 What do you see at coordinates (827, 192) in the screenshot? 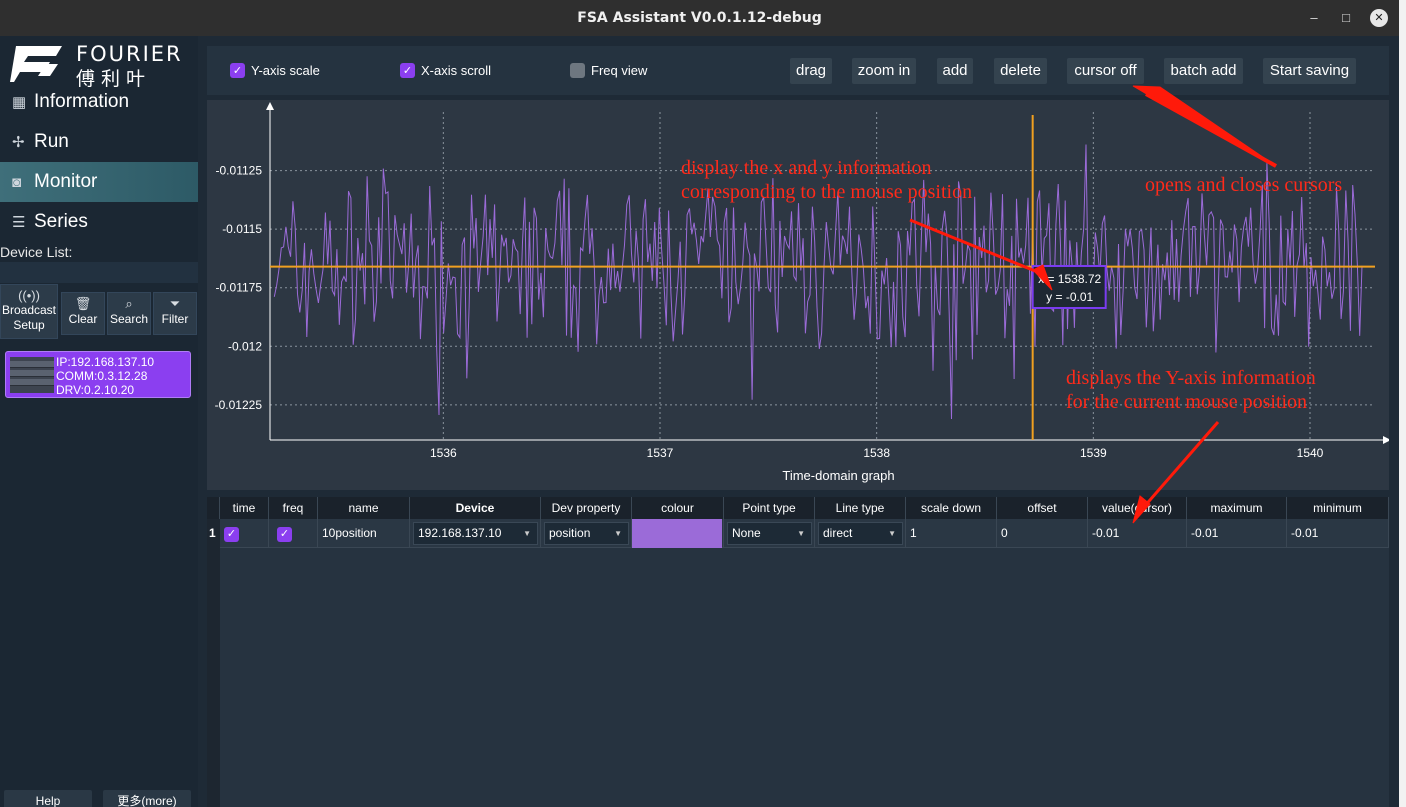
I see `annotation-cursor-info-line2: corresponding to the mouse position` at bounding box center [827, 192].